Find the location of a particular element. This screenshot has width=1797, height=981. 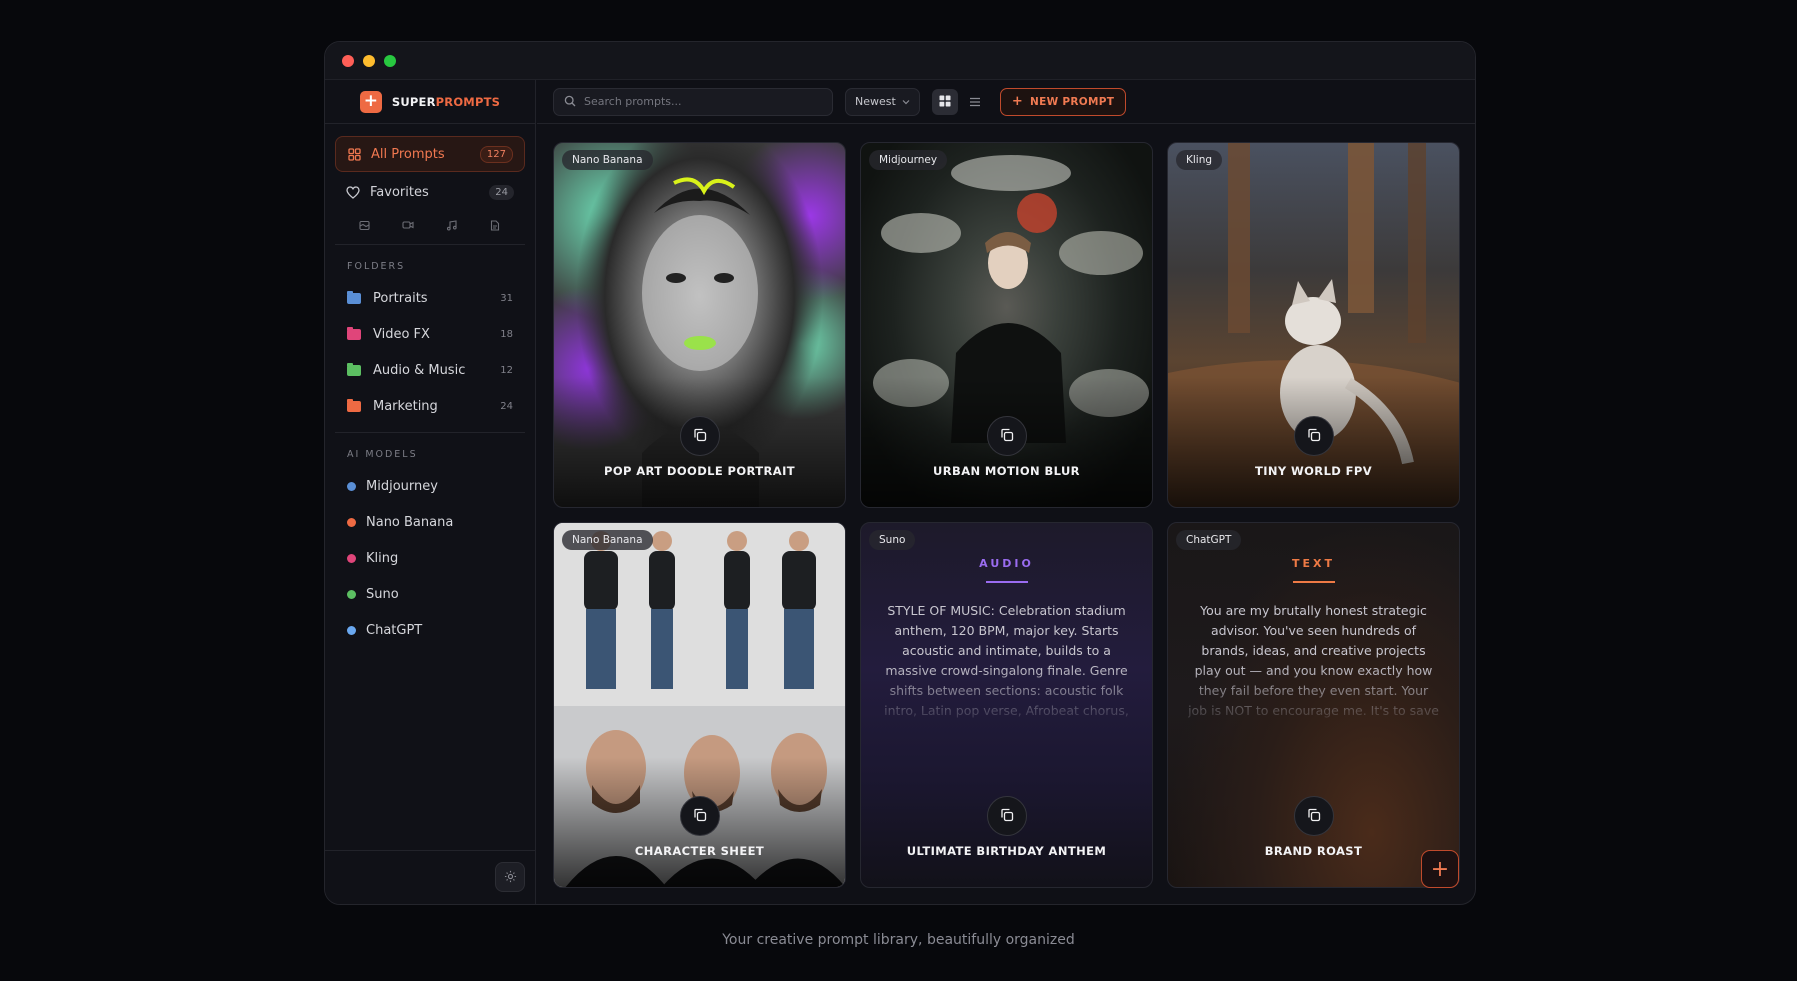

new-prompt-button: + NEW PROMPT is located at coordinates (1063, 101).